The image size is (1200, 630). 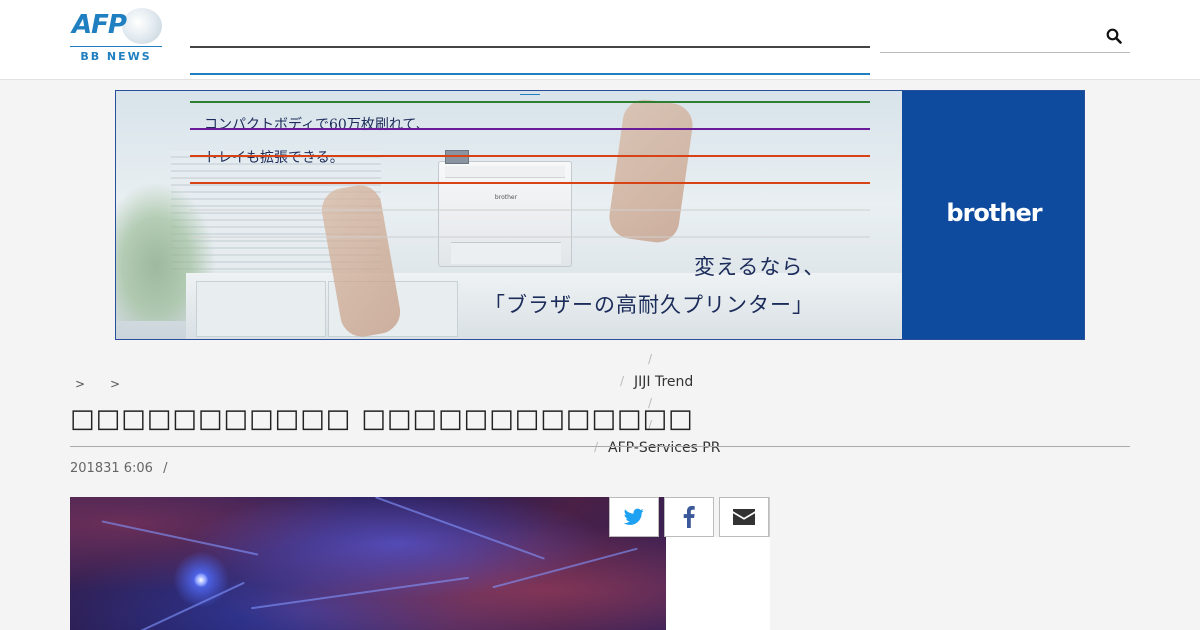 What do you see at coordinates (382, 419) in the screenshot?
I see `article-title: □□□□□□□□□□□ □□□□□□□□□□□□□` at bounding box center [382, 419].